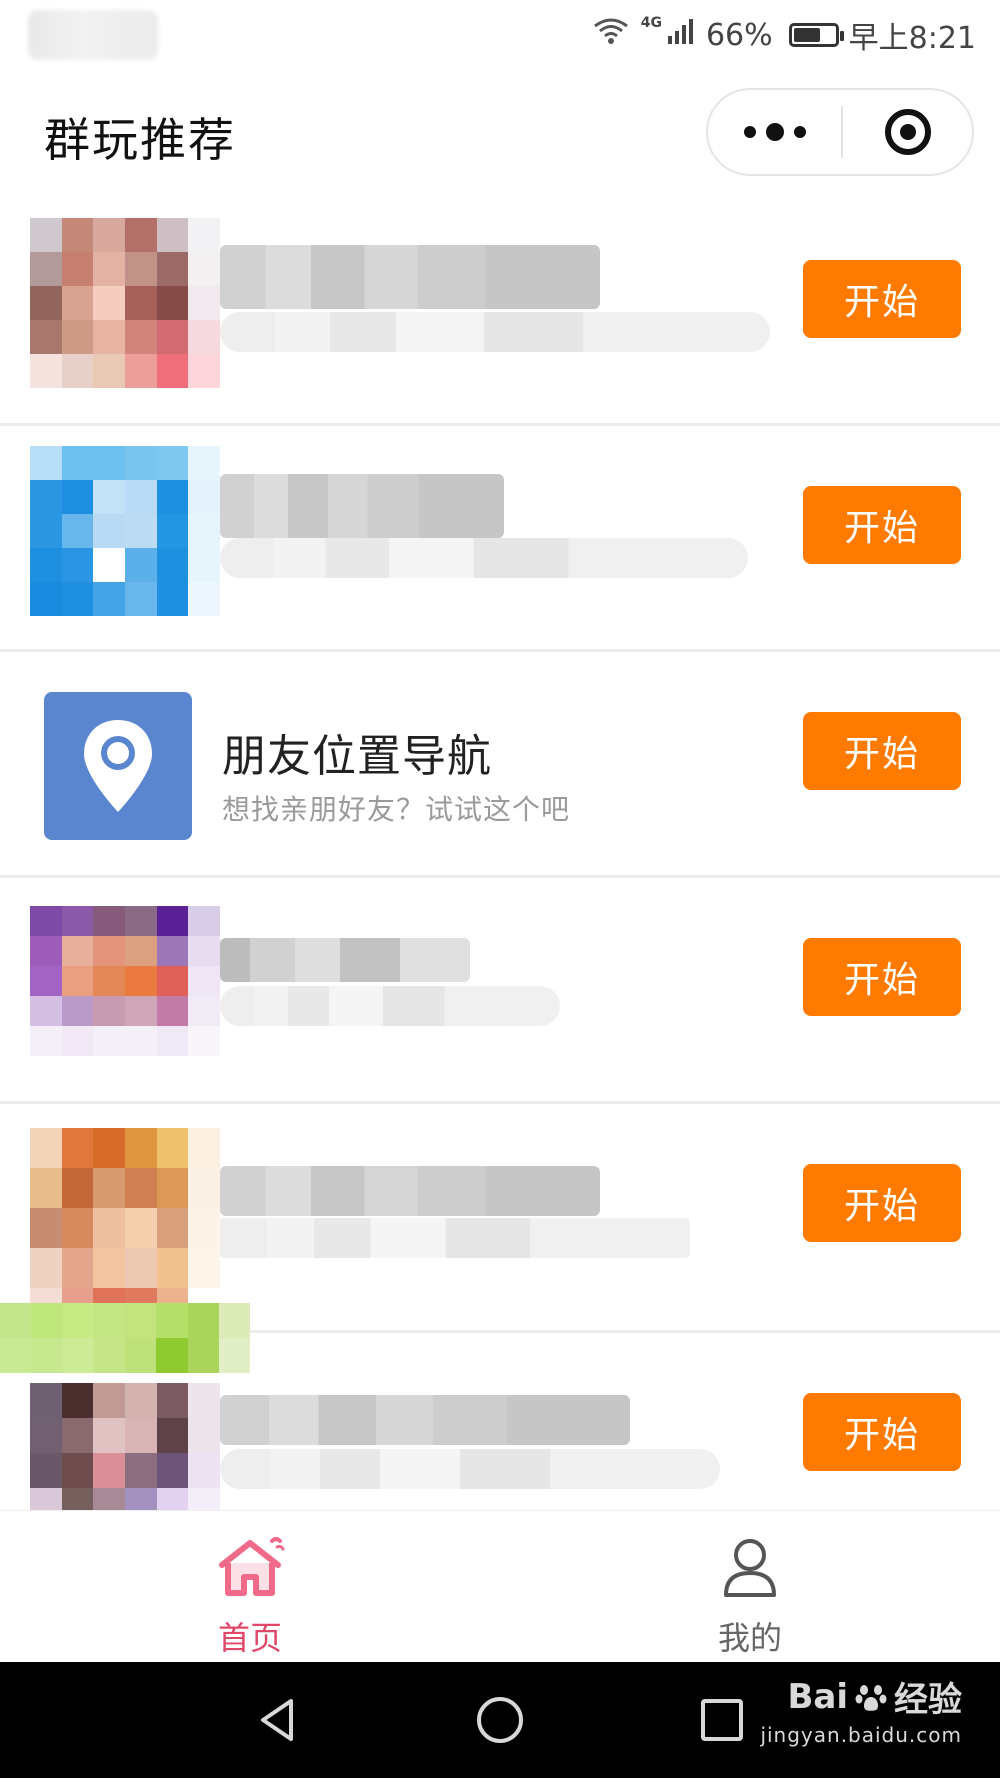 This screenshot has height=1778, width=1000. What do you see at coordinates (739, 35) in the screenshot?
I see `battery-percent: 66%` at bounding box center [739, 35].